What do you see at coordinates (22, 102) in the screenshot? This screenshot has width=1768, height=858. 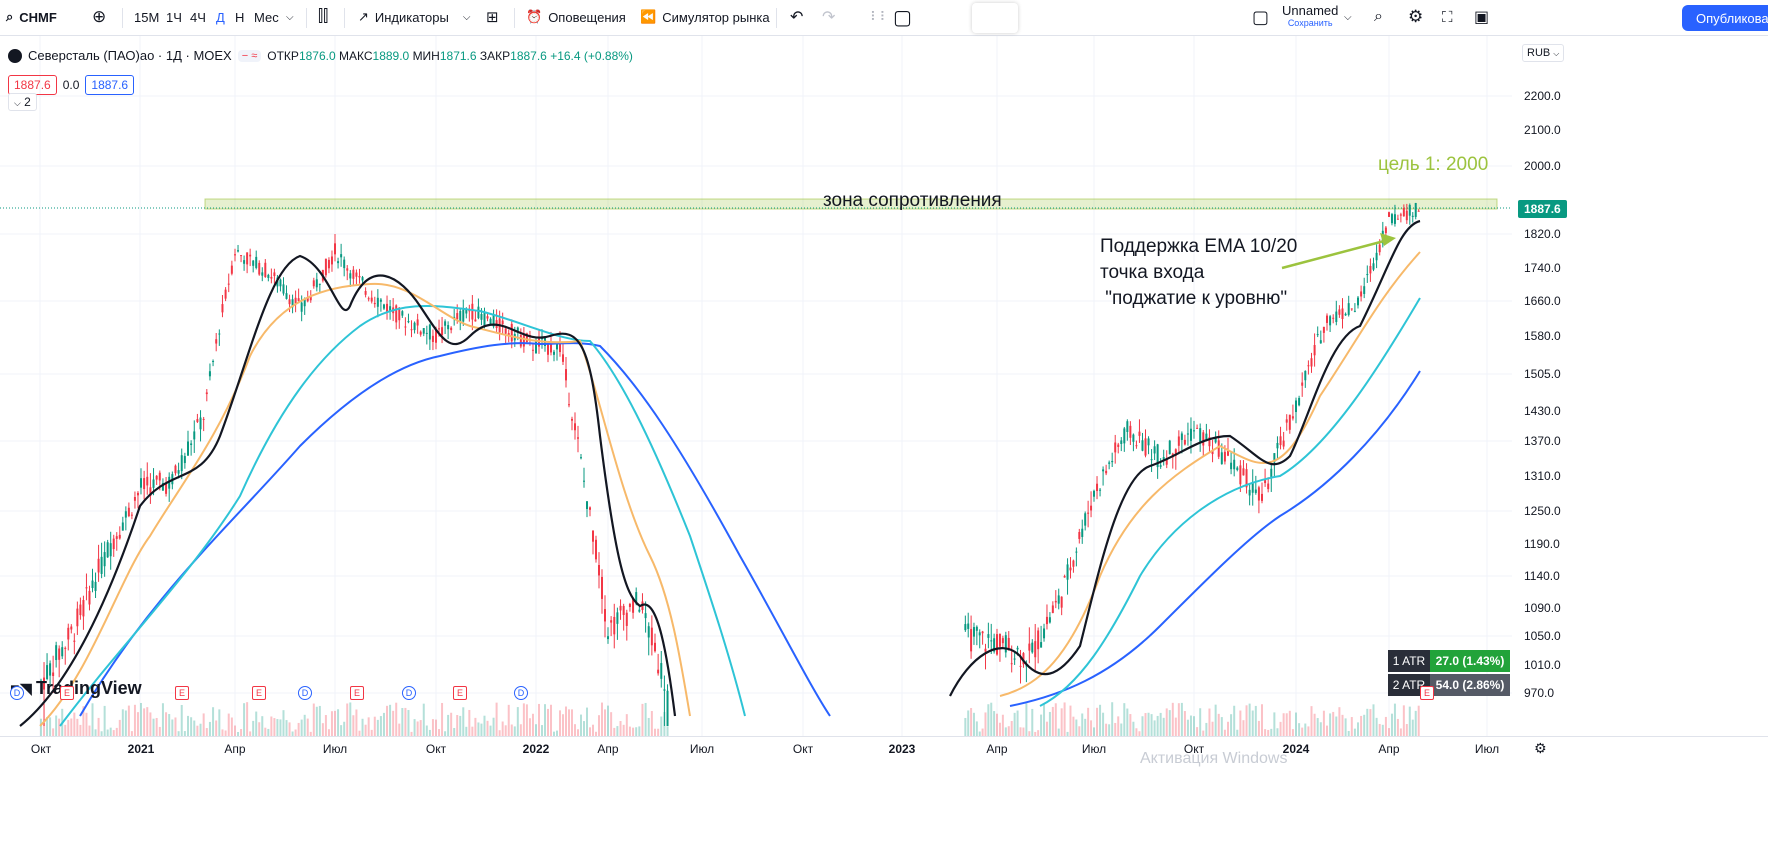 I see `indicators-toggle: ⌵ 2` at bounding box center [22, 102].